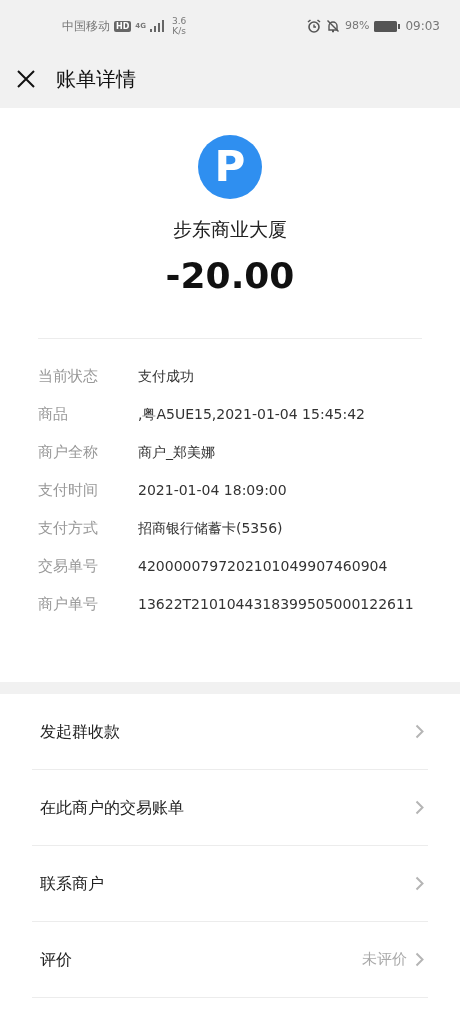 The height and width of the screenshot is (1024, 460). I want to click on detail-label: 当前状态, so click(68, 377).